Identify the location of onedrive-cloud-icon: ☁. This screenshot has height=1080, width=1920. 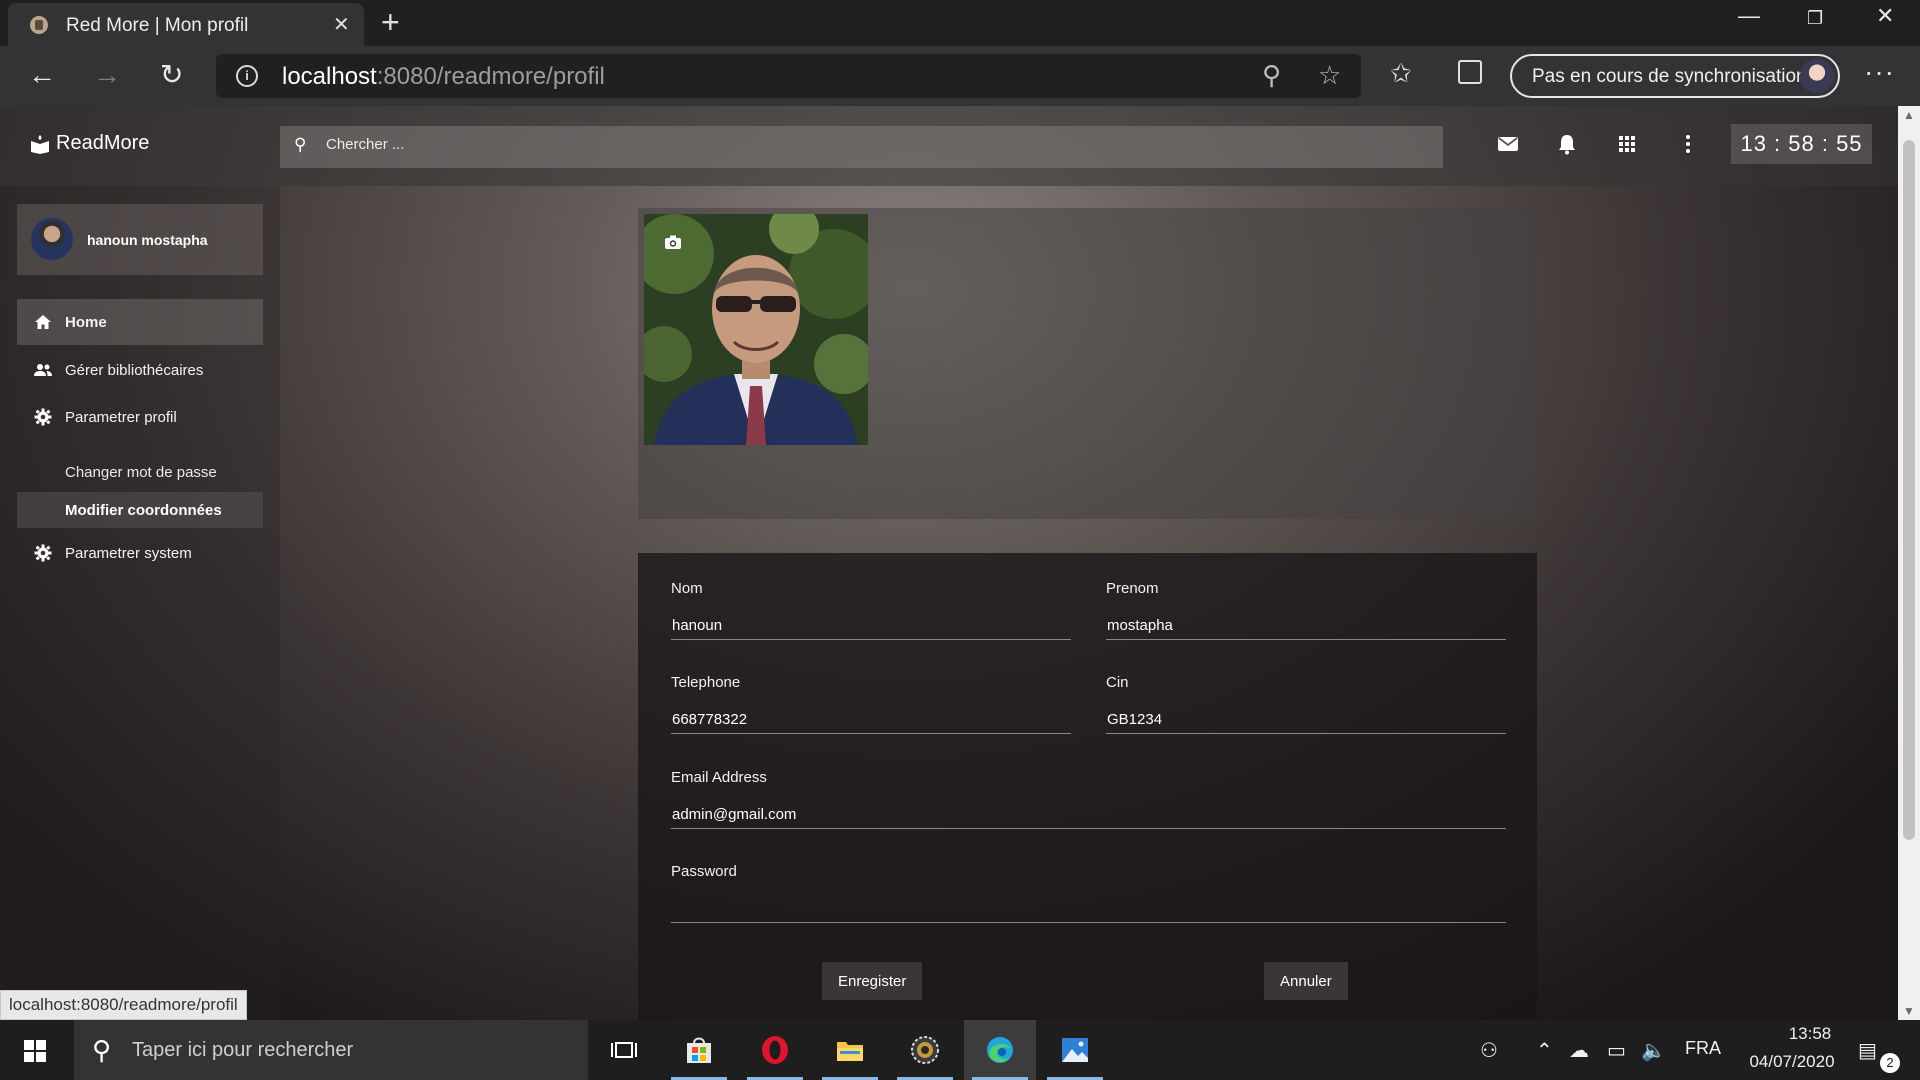
(1579, 1050).